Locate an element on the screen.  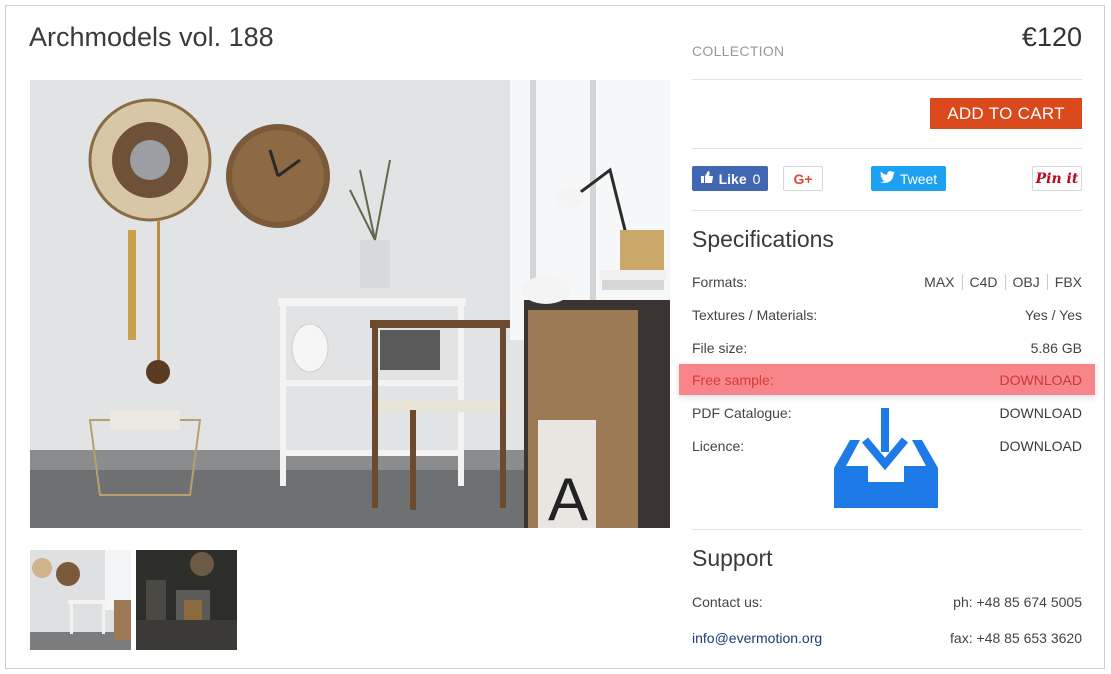
free-sample-download-link: DOWNLOAD is located at coordinates (1041, 380).